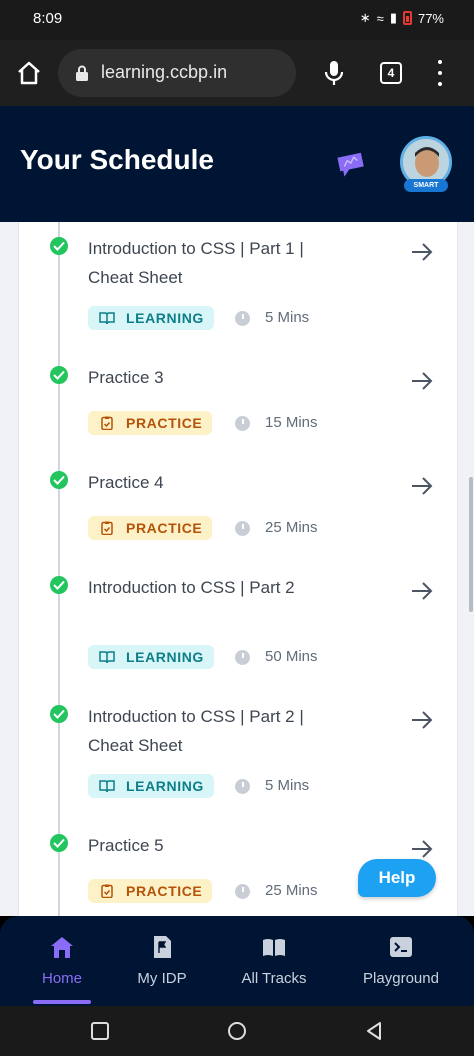 The image size is (474, 1056). Describe the element at coordinates (291, 656) in the screenshot. I see `item-duration: 50 Mins` at that location.